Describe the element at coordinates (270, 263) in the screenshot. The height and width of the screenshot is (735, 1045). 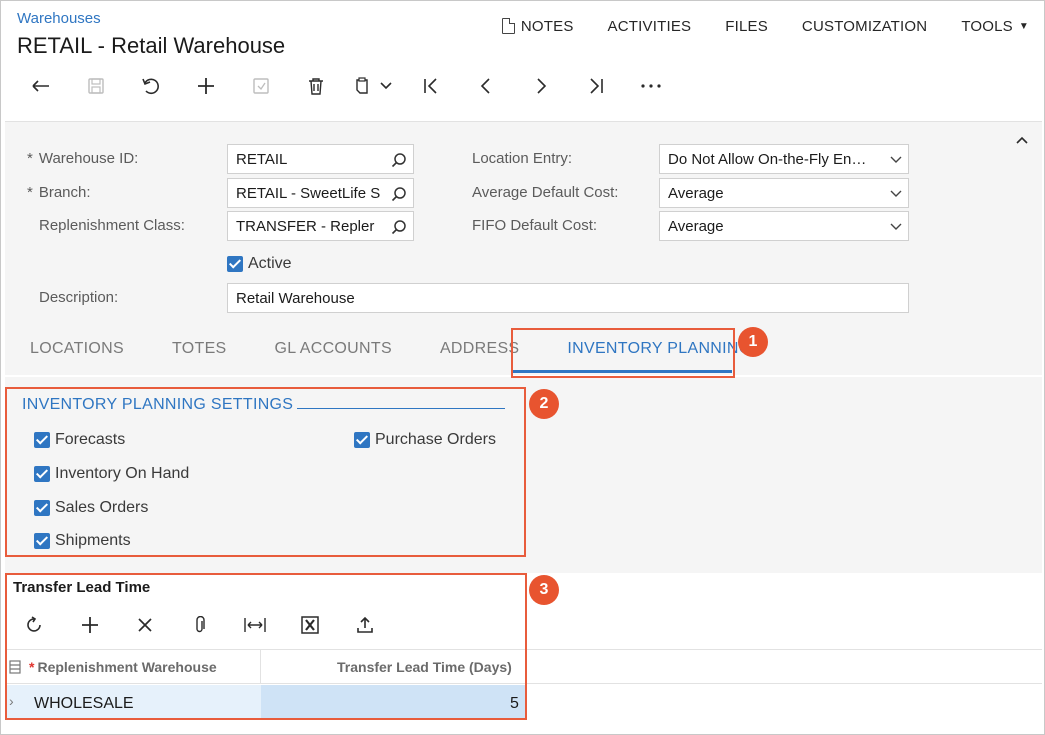
I see `active-label: Active` at that location.